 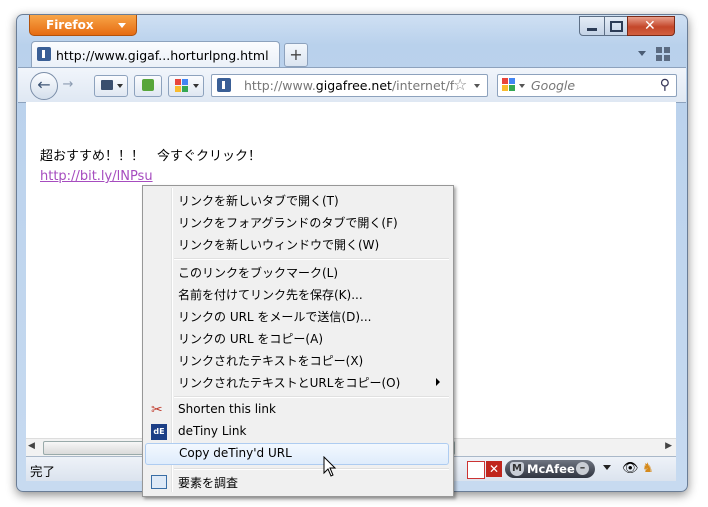 What do you see at coordinates (297, 222) in the screenshot?
I see `menu-item-open-foreground-tab: リンクをフォアグランドのタブで開く(F)` at bounding box center [297, 222].